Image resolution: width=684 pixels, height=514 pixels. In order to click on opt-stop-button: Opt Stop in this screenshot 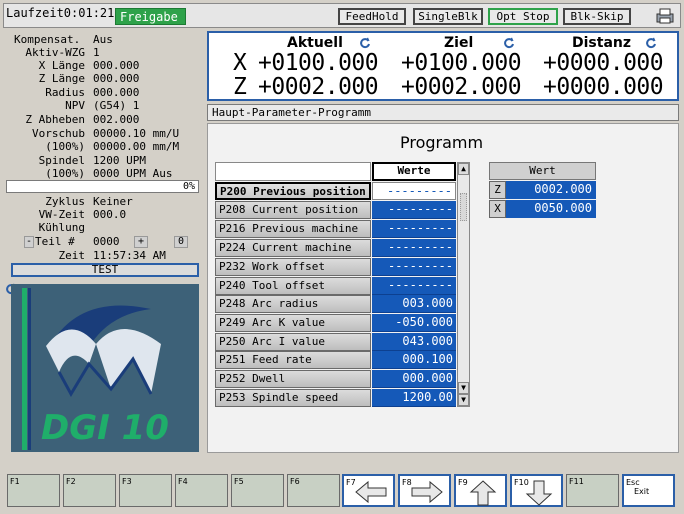, I will do `click(523, 16)`.